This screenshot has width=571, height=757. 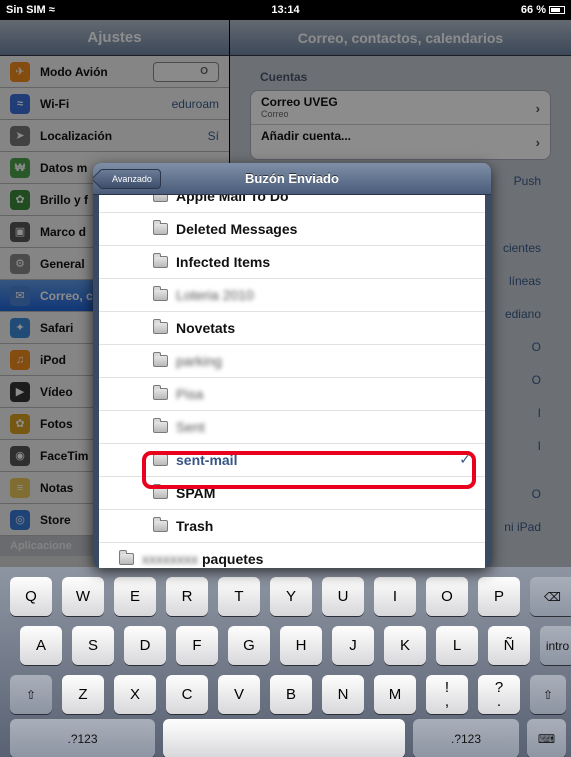 What do you see at coordinates (285, 10) in the screenshot?
I see `status-bar: Sin SIM ≈ 13:14 66 %` at bounding box center [285, 10].